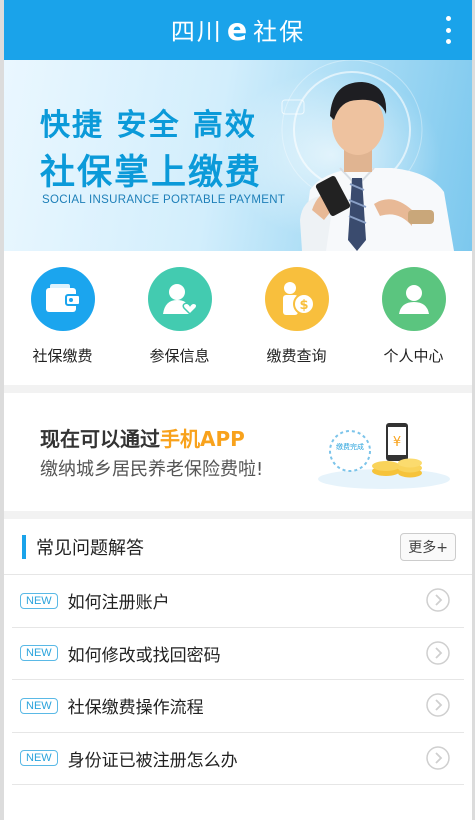 The width and height of the screenshot is (475, 820). What do you see at coordinates (413, 299) in the screenshot?
I see `person-icon` at bounding box center [413, 299].